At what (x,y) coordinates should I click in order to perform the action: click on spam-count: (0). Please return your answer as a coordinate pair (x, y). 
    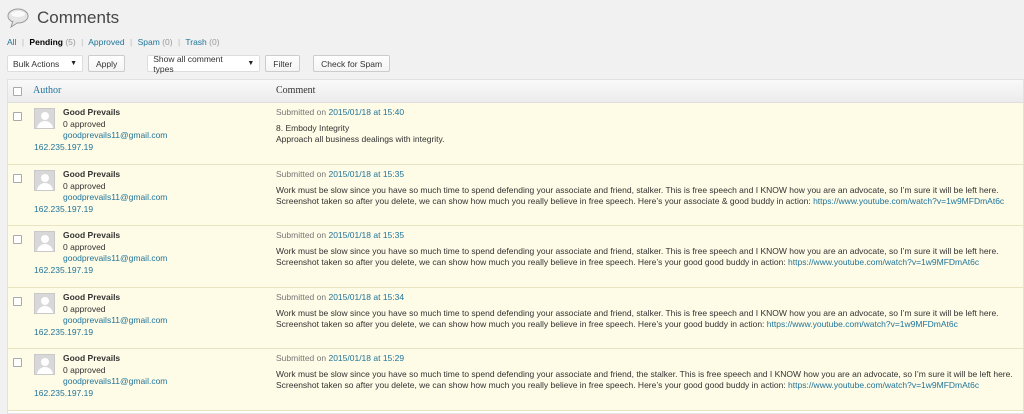
    Looking at the image, I should click on (167, 42).